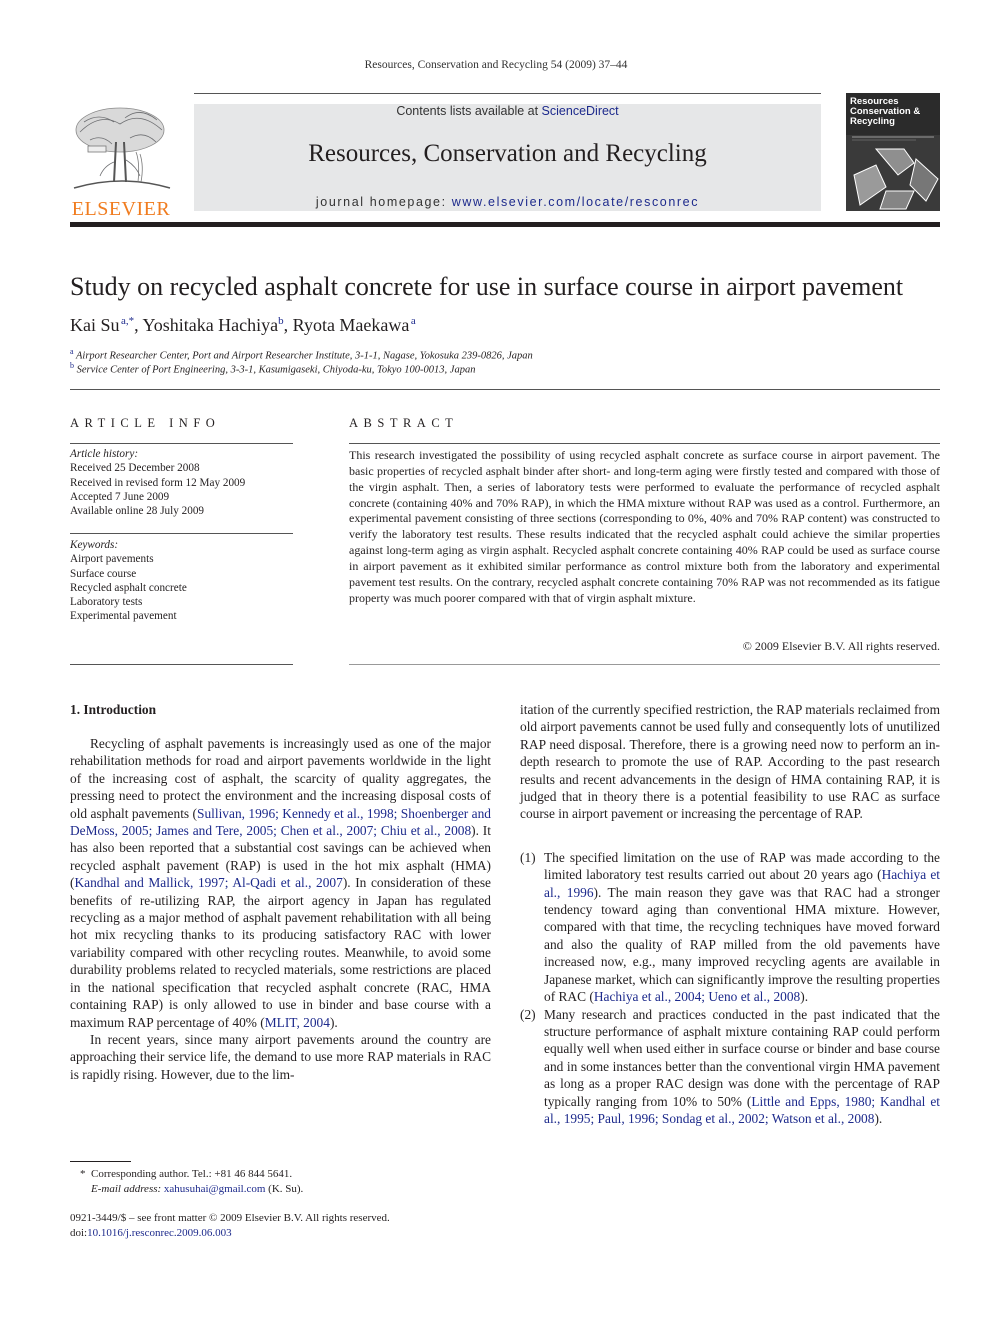  I want to click on journal-title: Resources, Conservation and Recycling, so click(507, 153).